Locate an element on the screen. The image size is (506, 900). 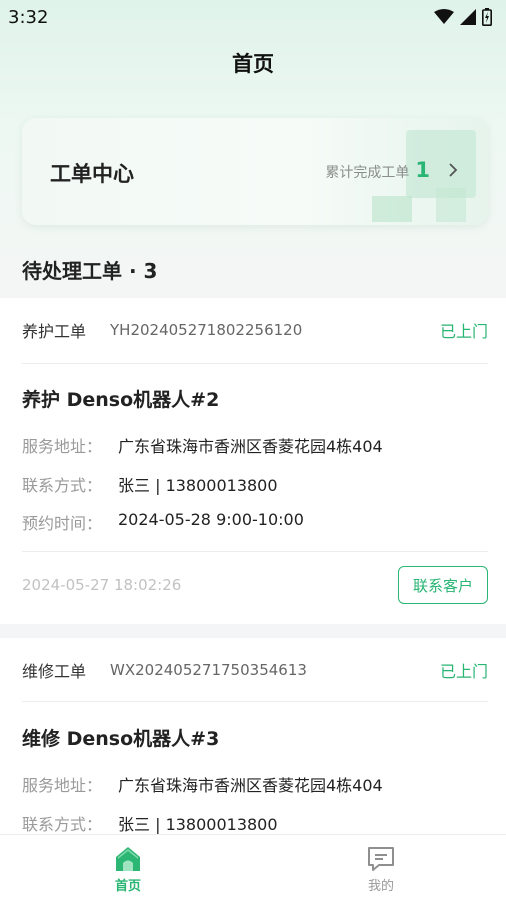
order-type: 养护工单 is located at coordinates (54, 331).